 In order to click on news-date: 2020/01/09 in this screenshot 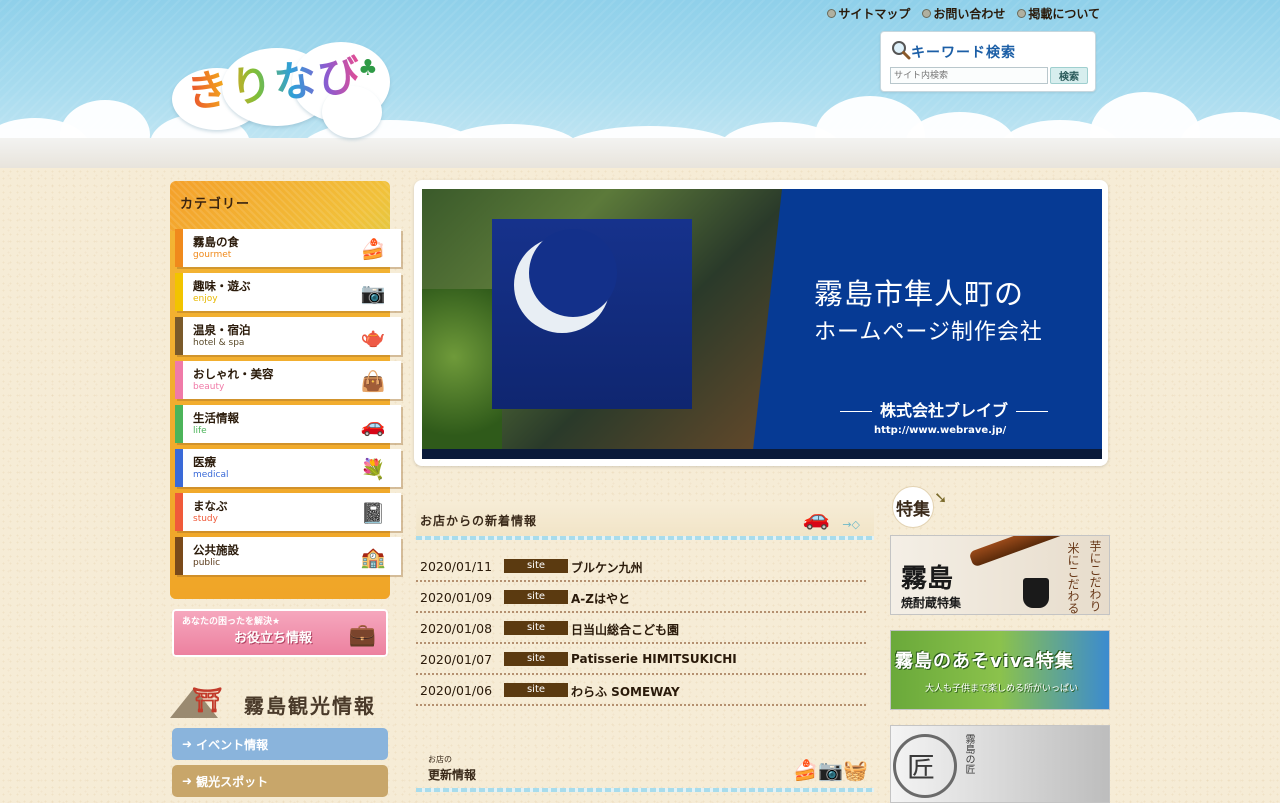, I will do `click(456, 597)`.